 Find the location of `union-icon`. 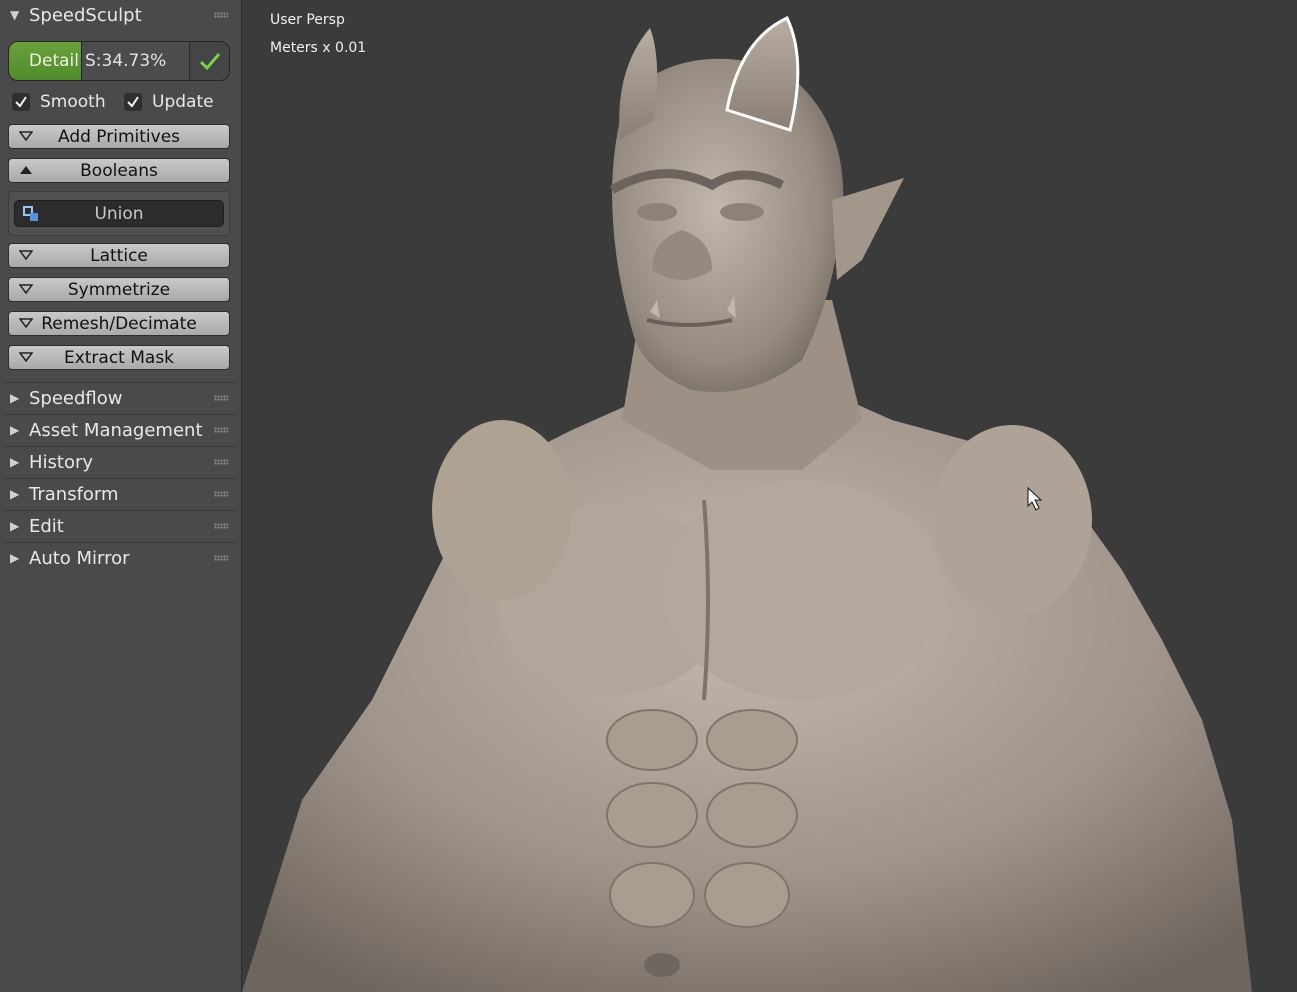

union-icon is located at coordinates (30, 213).